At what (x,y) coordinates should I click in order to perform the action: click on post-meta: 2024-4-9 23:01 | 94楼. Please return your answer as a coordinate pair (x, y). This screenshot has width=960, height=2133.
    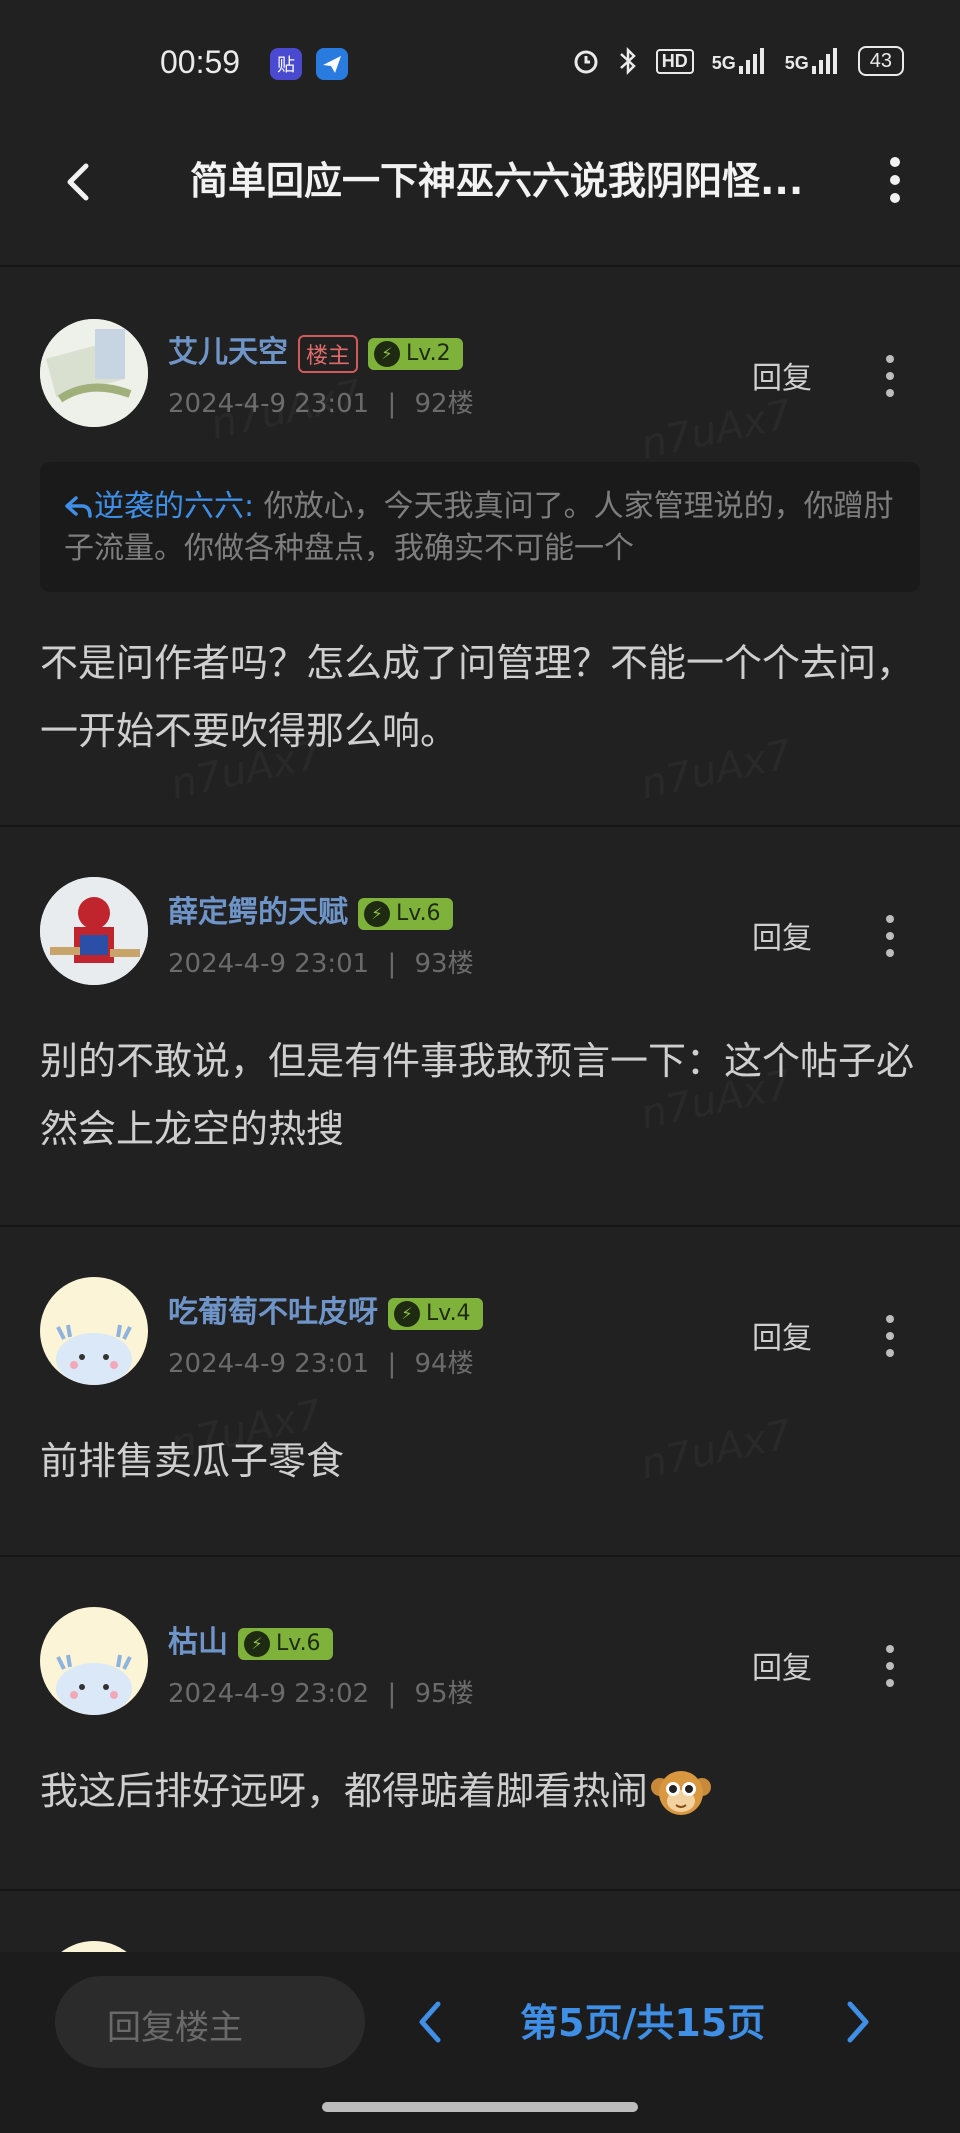
    Looking at the image, I should click on (321, 1361).